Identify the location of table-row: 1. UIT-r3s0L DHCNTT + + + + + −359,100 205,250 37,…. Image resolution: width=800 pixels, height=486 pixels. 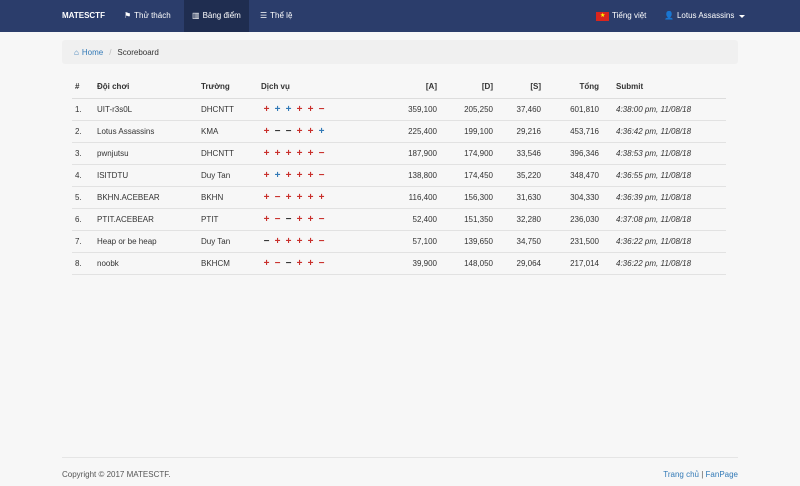
(399, 109).